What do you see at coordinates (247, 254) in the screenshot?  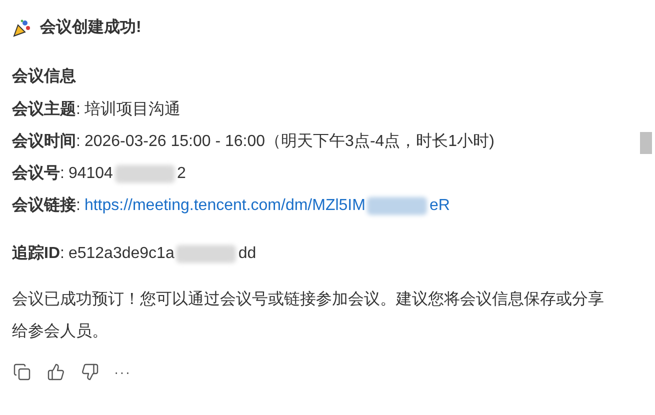 I see `field-value: dd` at bounding box center [247, 254].